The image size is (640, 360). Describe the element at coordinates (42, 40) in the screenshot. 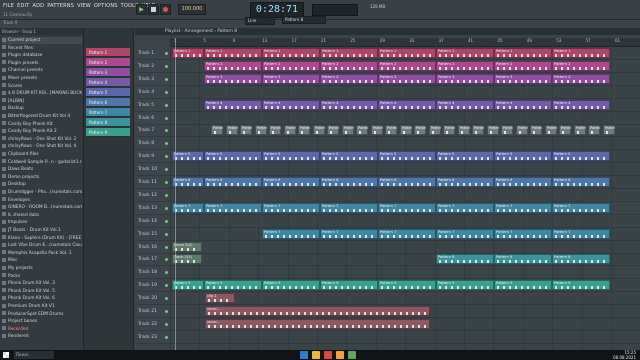

I see `browser-item: Current project` at that location.